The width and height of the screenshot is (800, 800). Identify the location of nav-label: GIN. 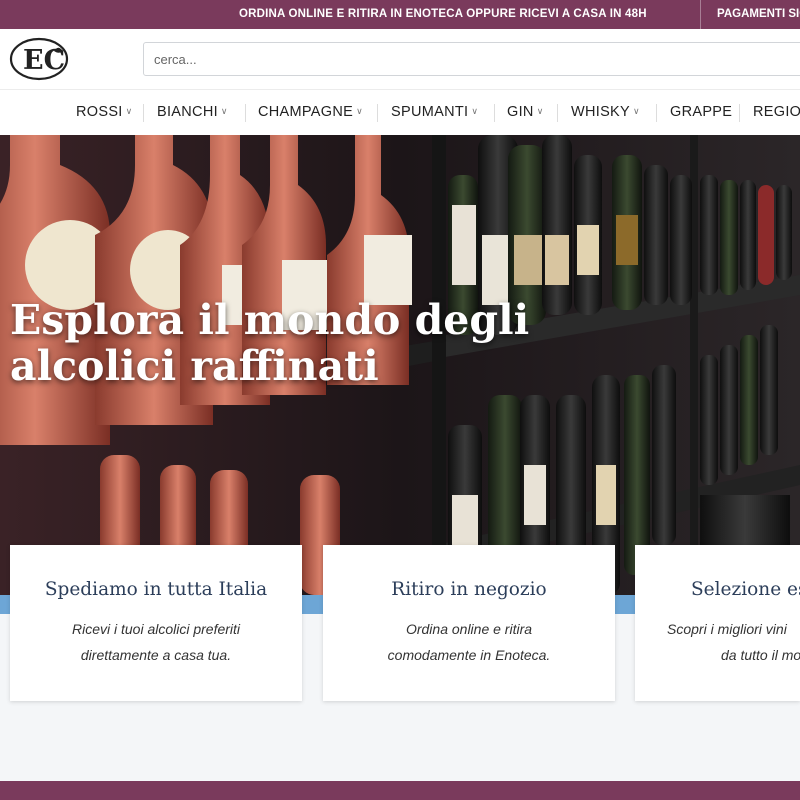
(520, 112).